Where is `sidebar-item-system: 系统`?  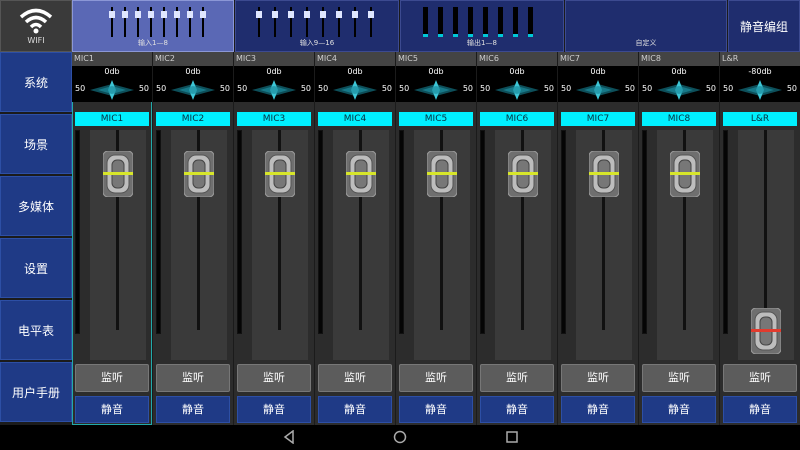
sidebar-item-system: 系统 is located at coordinates (36, 82).